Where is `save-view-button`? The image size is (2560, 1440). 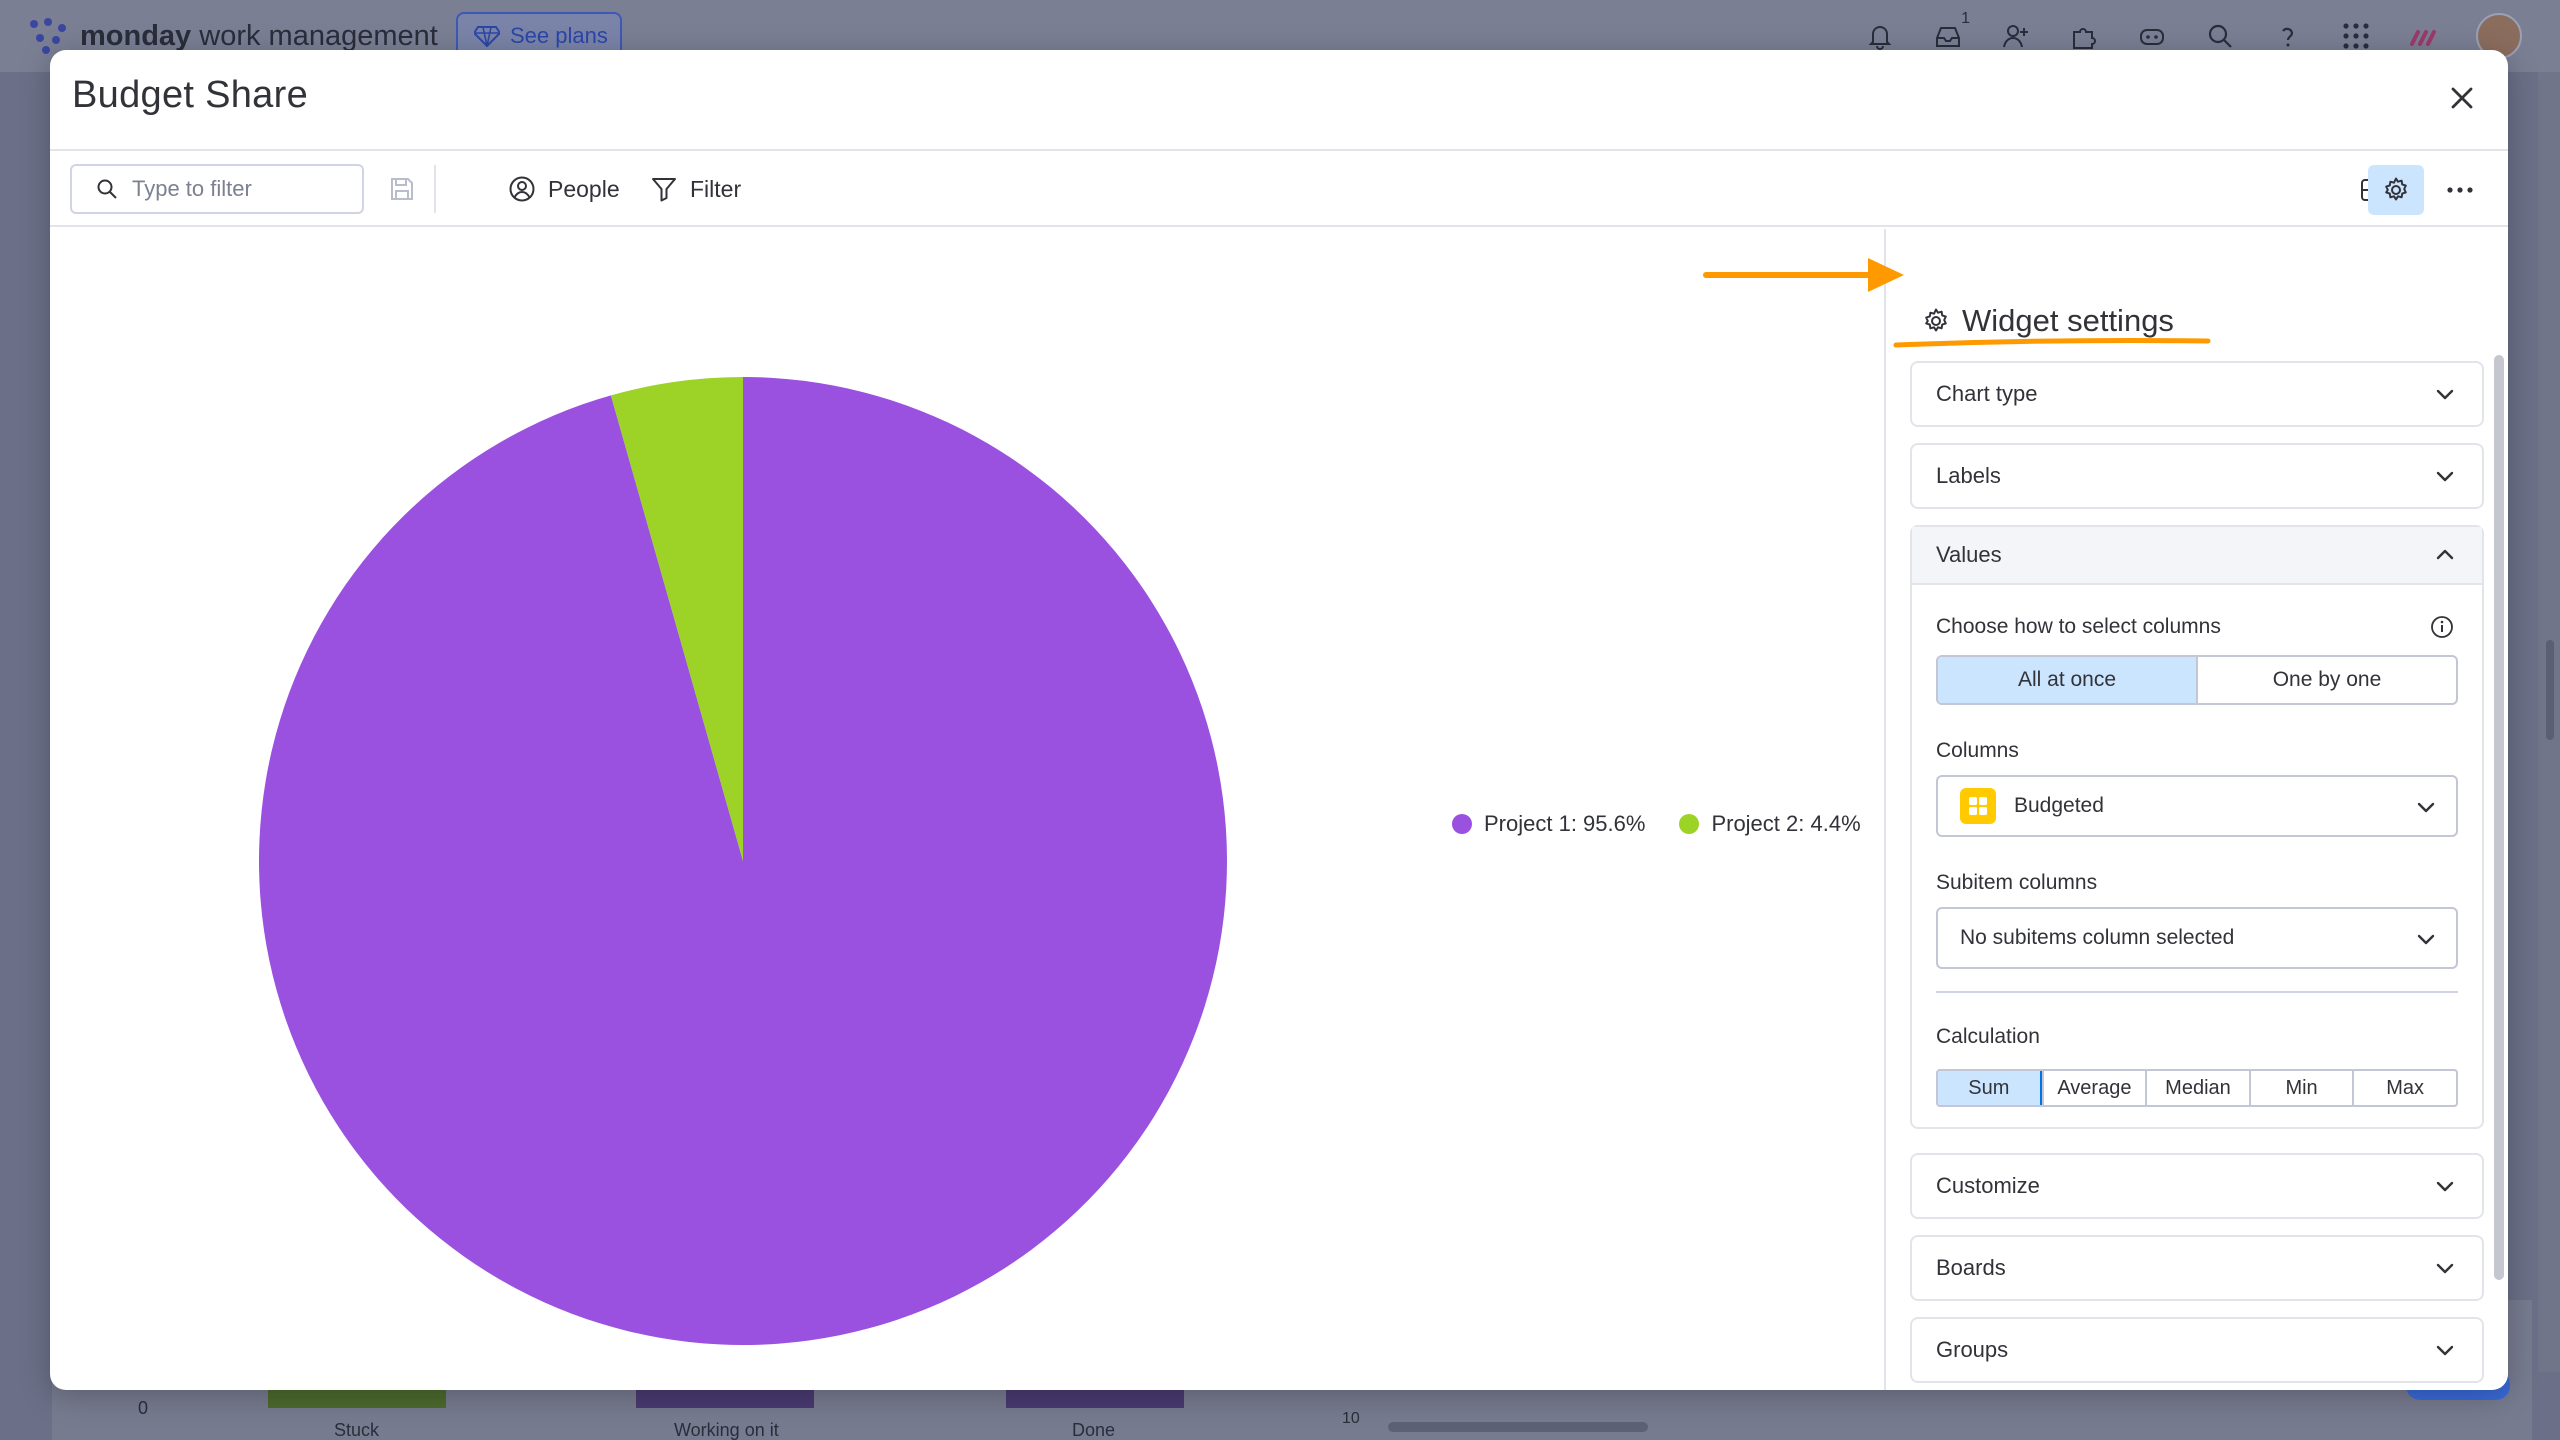
save-view-button is located at coordinates (402, 189).